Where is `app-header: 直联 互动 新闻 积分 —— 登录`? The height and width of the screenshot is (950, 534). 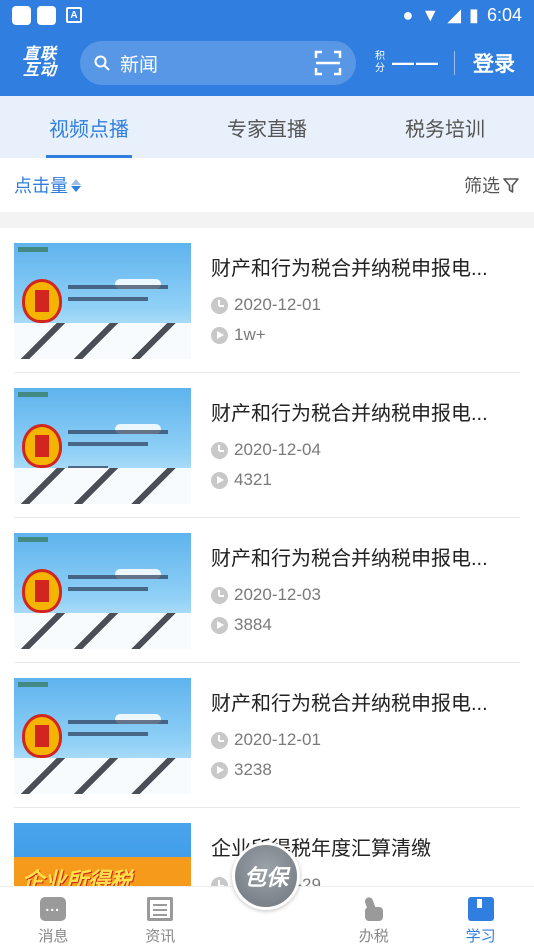 app-header: 直联 互动 新闻 积分 —— 登录 is located at coordinates (267, 63).